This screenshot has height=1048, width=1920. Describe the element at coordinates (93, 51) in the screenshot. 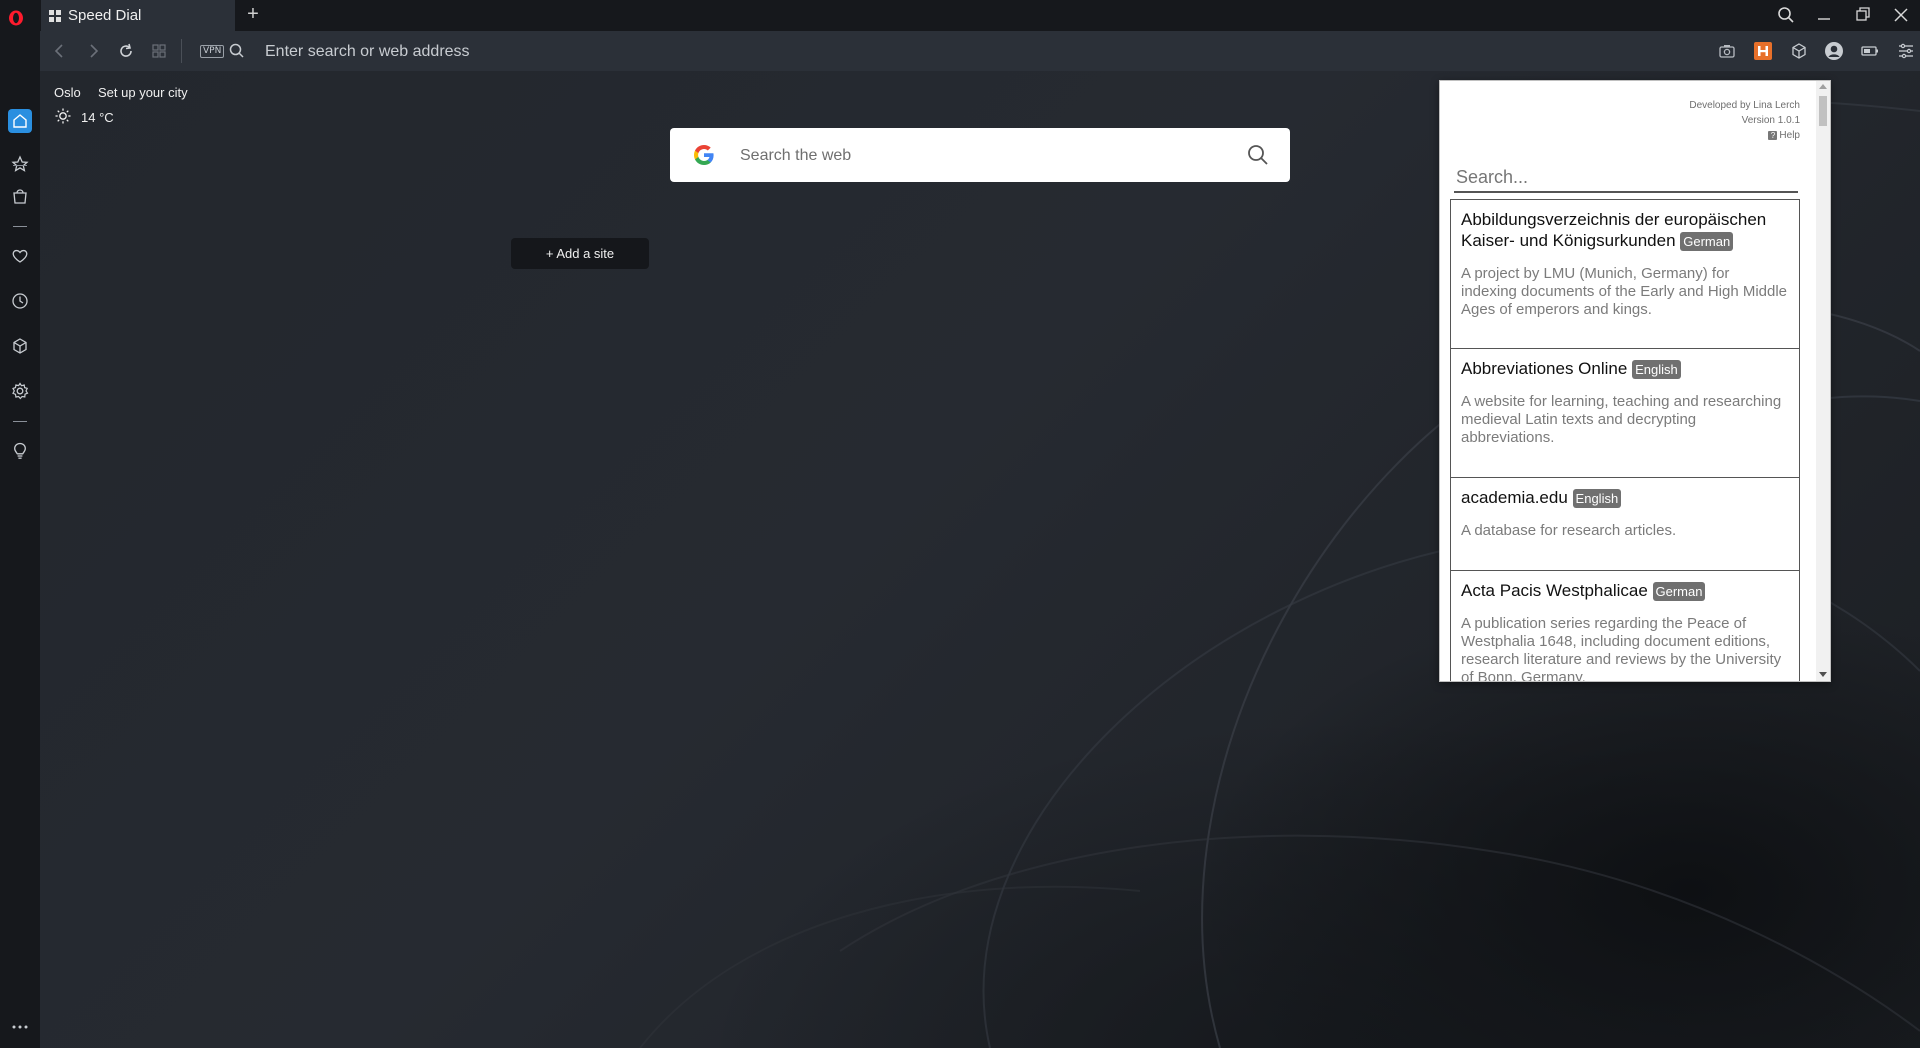

I see `forward-icon` at that location.